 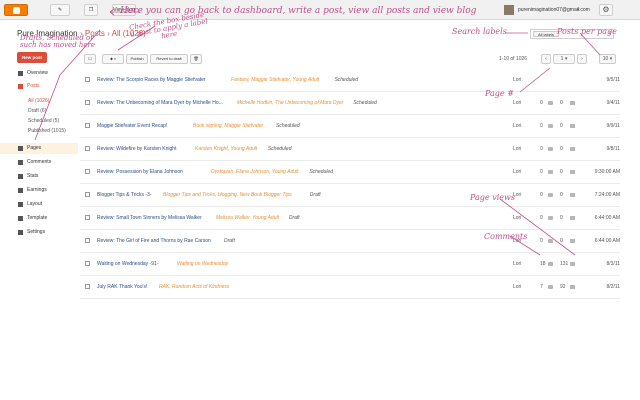 What do you see at coordinates (39, 190) in the screenshot?
I see `sidebar-item-earnings: Earnings` at bounding box center [39, 190].